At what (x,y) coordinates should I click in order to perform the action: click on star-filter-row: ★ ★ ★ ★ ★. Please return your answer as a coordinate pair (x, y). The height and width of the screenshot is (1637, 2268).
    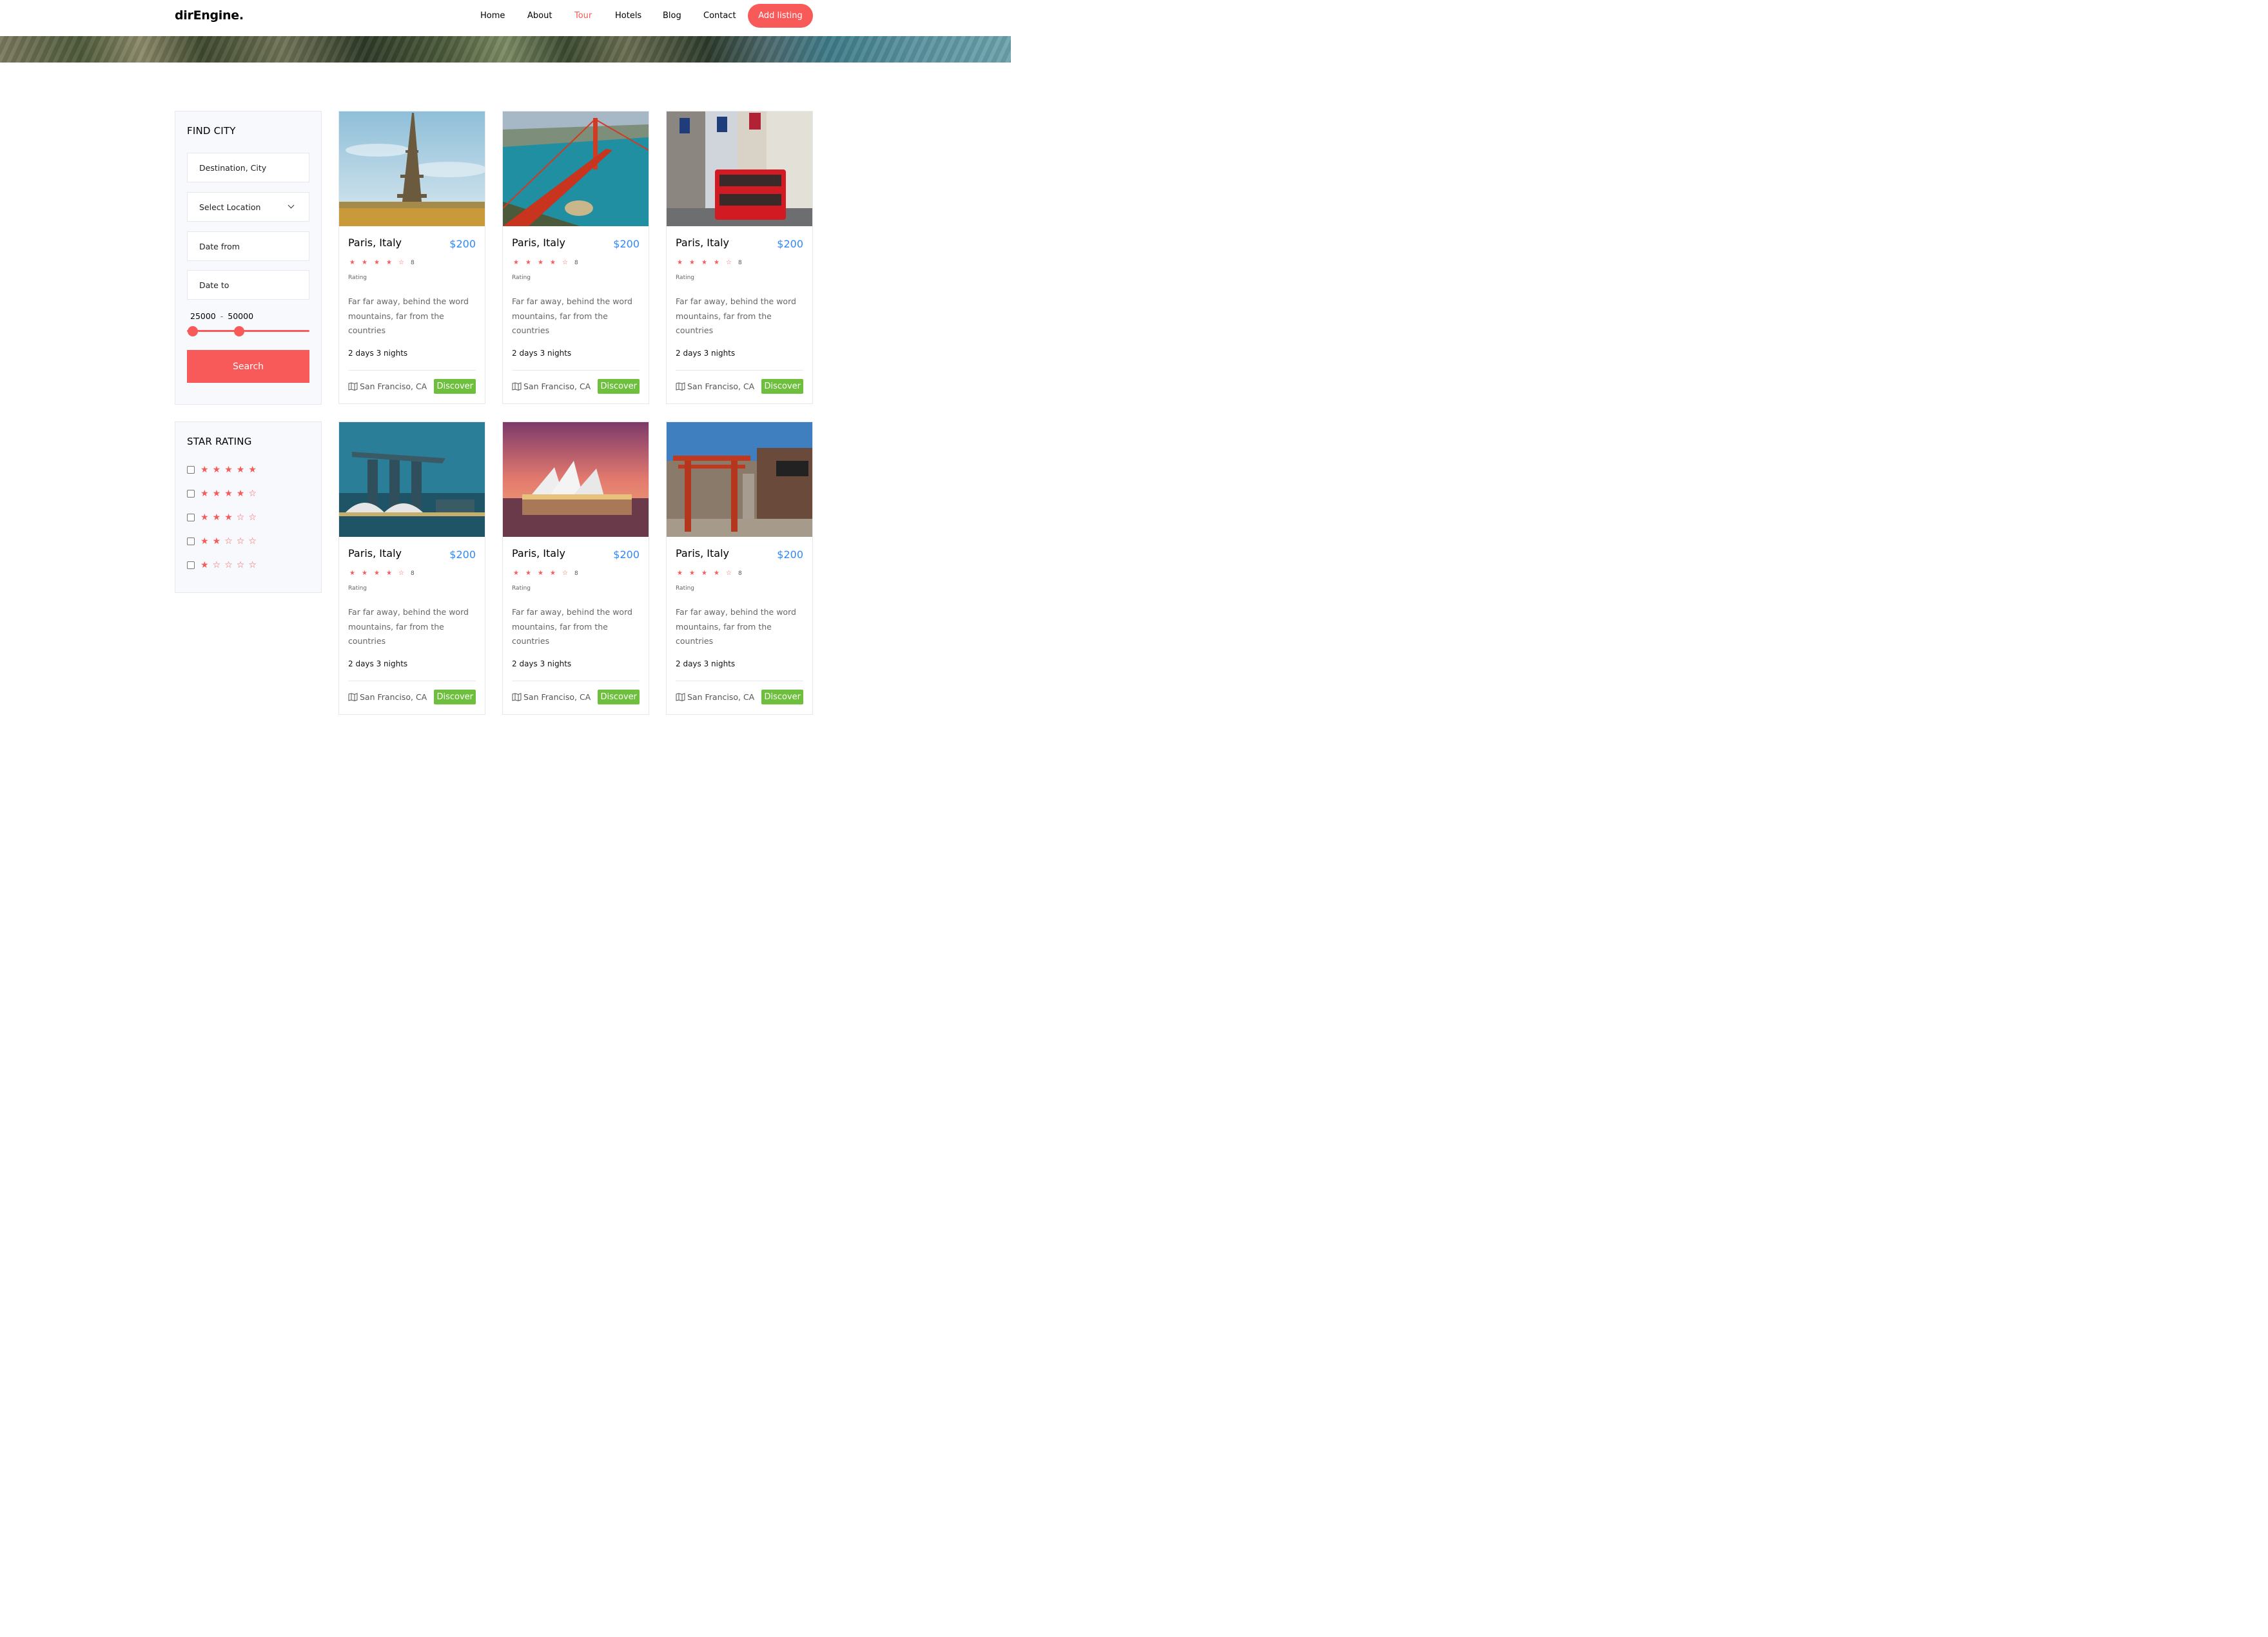
    Looking at the image, I should click on (223, 469).